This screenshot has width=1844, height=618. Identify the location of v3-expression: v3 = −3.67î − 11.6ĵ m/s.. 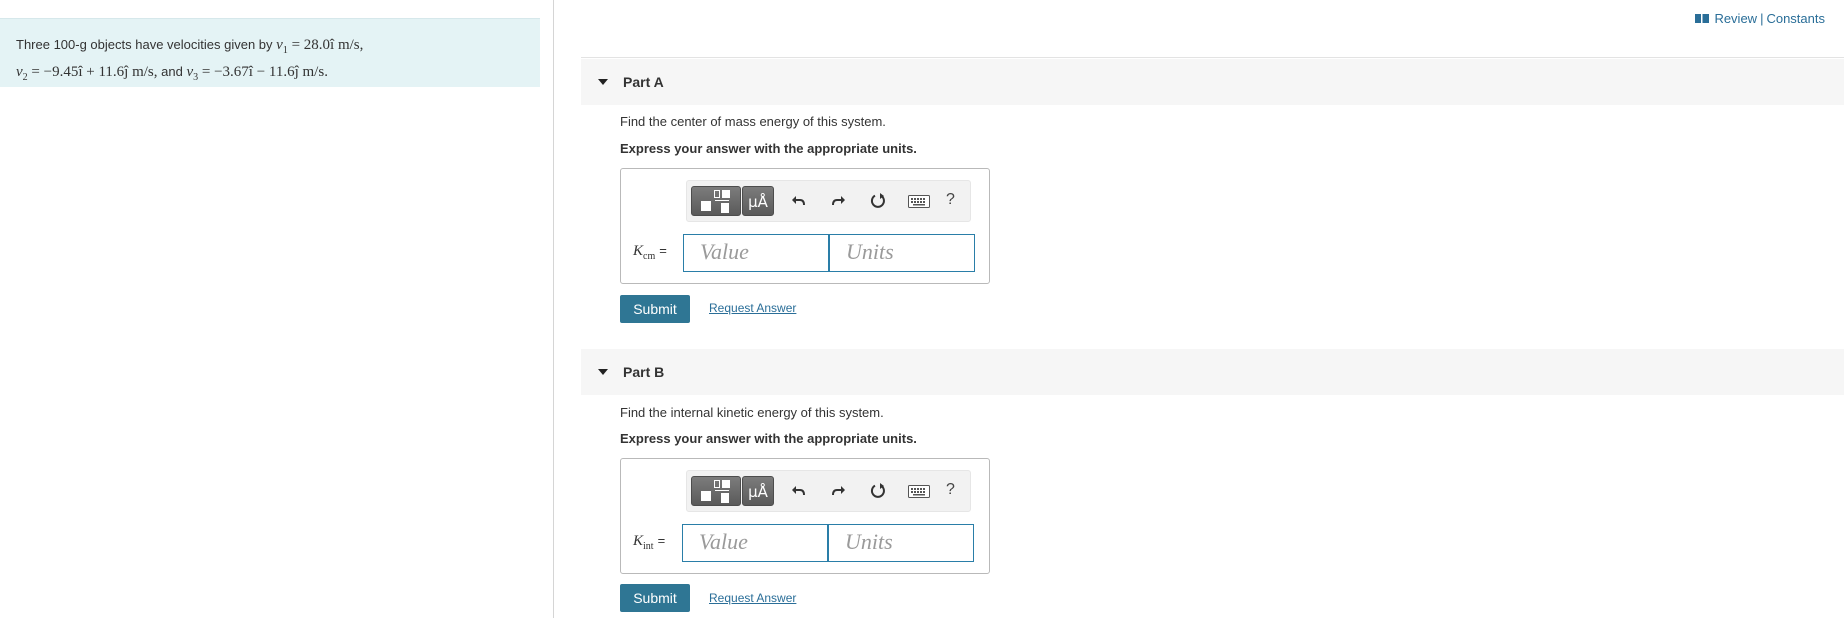
(257, 73).